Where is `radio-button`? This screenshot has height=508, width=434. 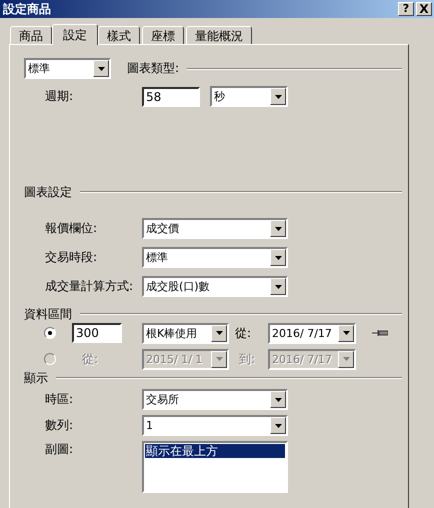
radio-button is located at coordinates (50, 333).